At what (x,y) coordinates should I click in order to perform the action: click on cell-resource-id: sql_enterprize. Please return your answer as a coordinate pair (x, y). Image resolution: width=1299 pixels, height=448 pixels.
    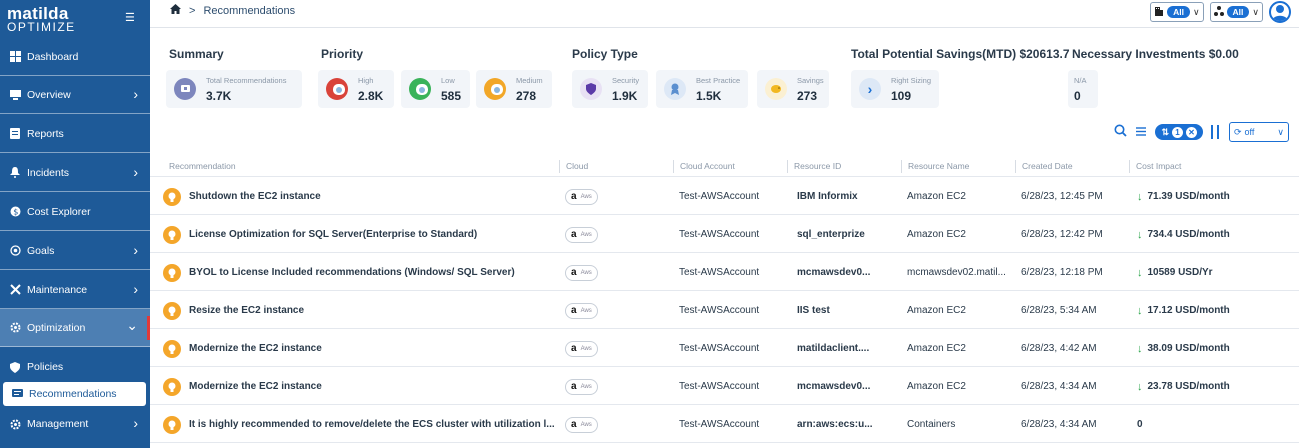
    Looking at the image, I should click on (831, 234).